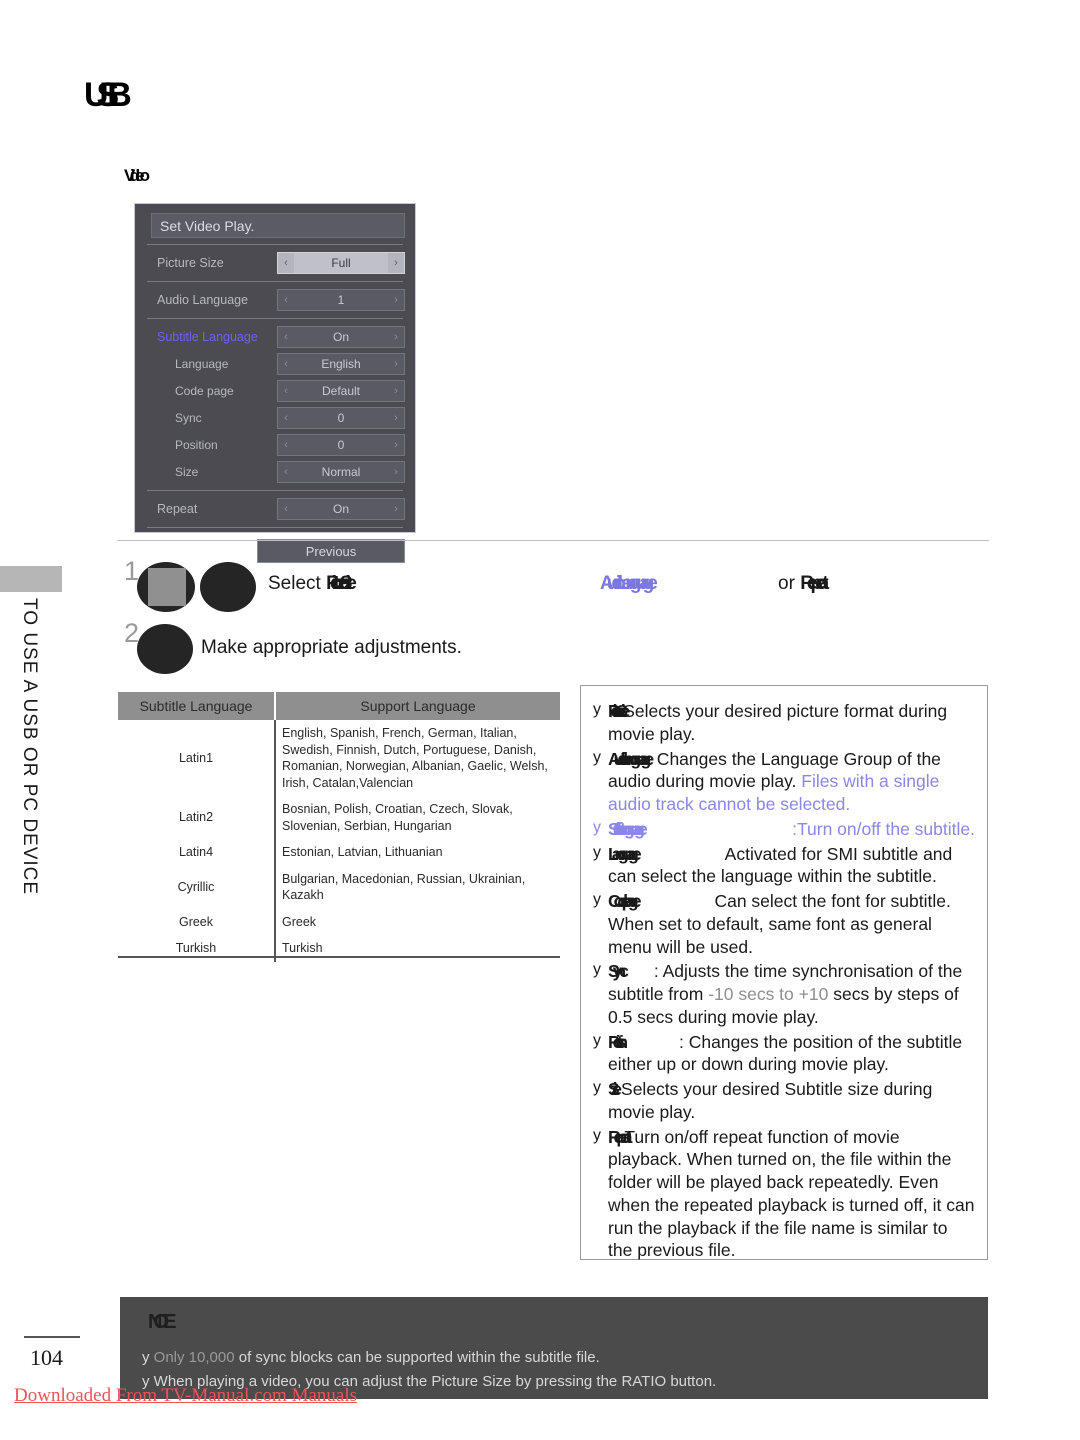 Image resolution: width=1080 pixels, height=1440 pixels. Describe the element at coordinates (162, 1322) in the screenshot. I see `note-heading: NOTE` at that location.